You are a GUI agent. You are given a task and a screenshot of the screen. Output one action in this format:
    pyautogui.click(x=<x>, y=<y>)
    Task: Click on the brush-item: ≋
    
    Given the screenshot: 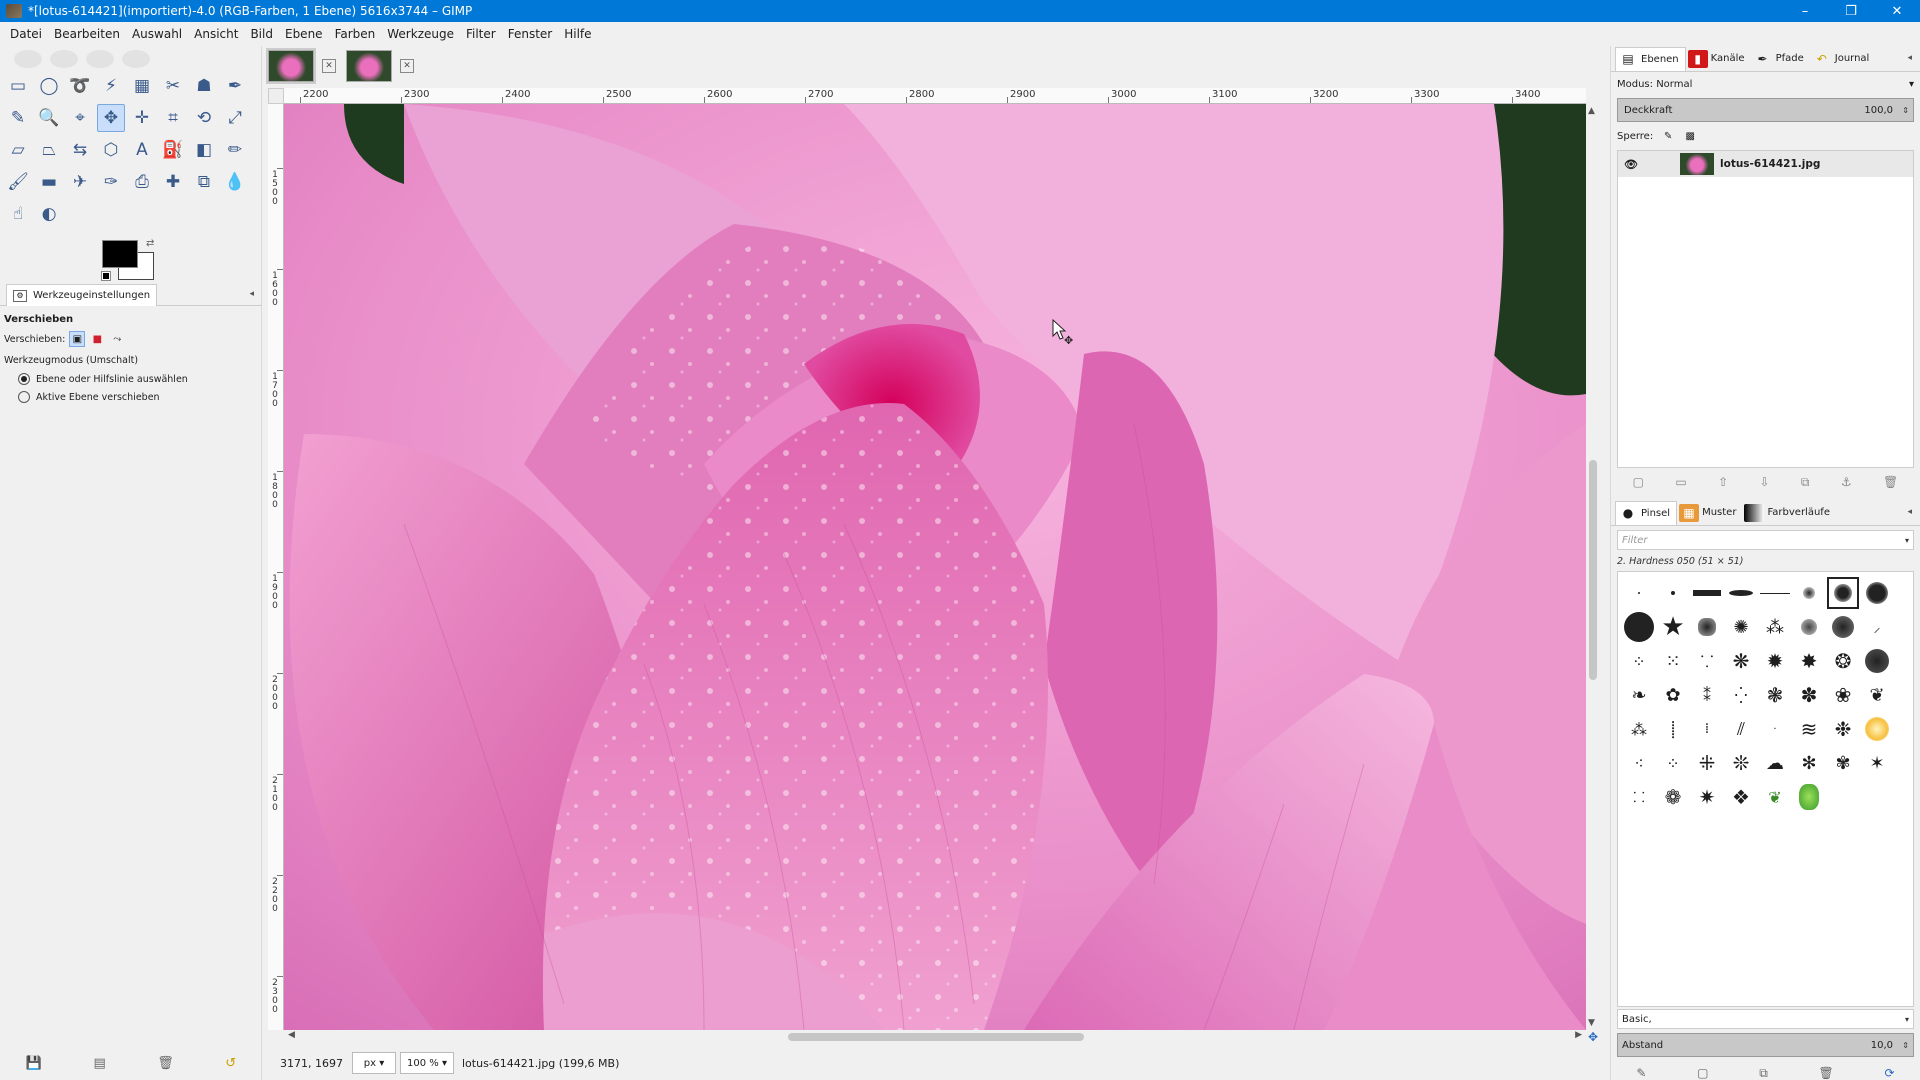 What is the action you would take?
    pyautogui.click(x=1809, y=729)
    